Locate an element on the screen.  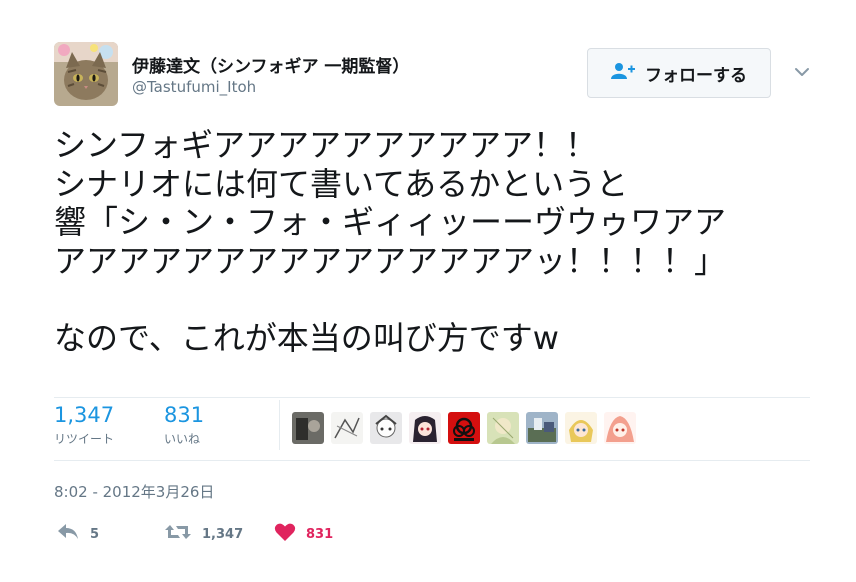
like-stat: 831 いいね is located at coordinates (184, 424).